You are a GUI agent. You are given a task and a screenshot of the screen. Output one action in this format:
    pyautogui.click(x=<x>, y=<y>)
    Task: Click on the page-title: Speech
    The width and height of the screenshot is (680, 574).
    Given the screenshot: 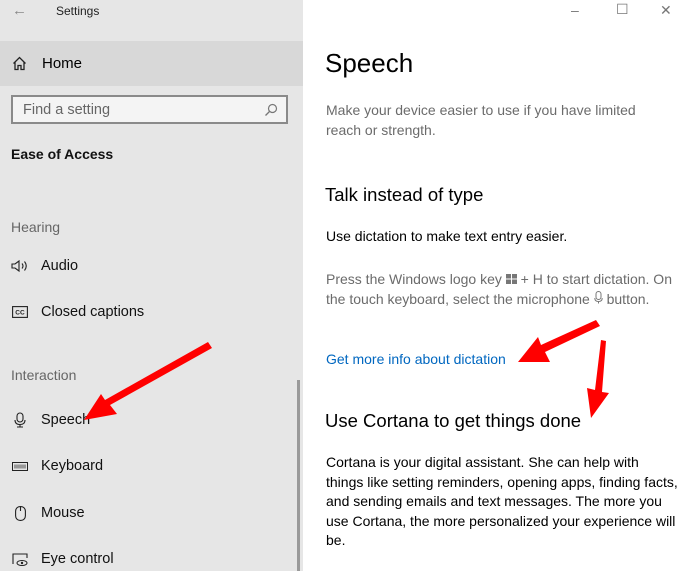 What is the action you would take?
    pyautogui.click(x=369, y=63)
    